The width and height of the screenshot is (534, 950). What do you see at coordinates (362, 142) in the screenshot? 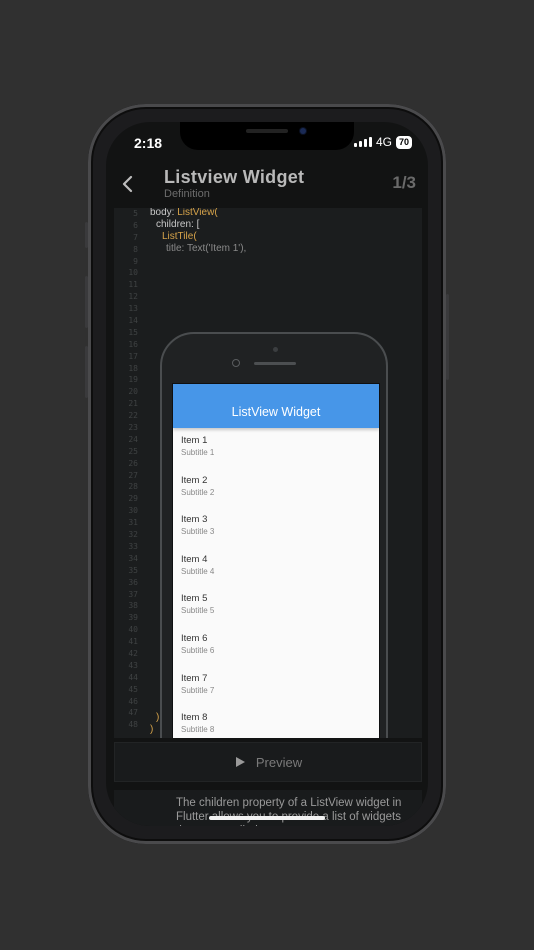
I see `signal-icon` at bounding box center [362, 142].